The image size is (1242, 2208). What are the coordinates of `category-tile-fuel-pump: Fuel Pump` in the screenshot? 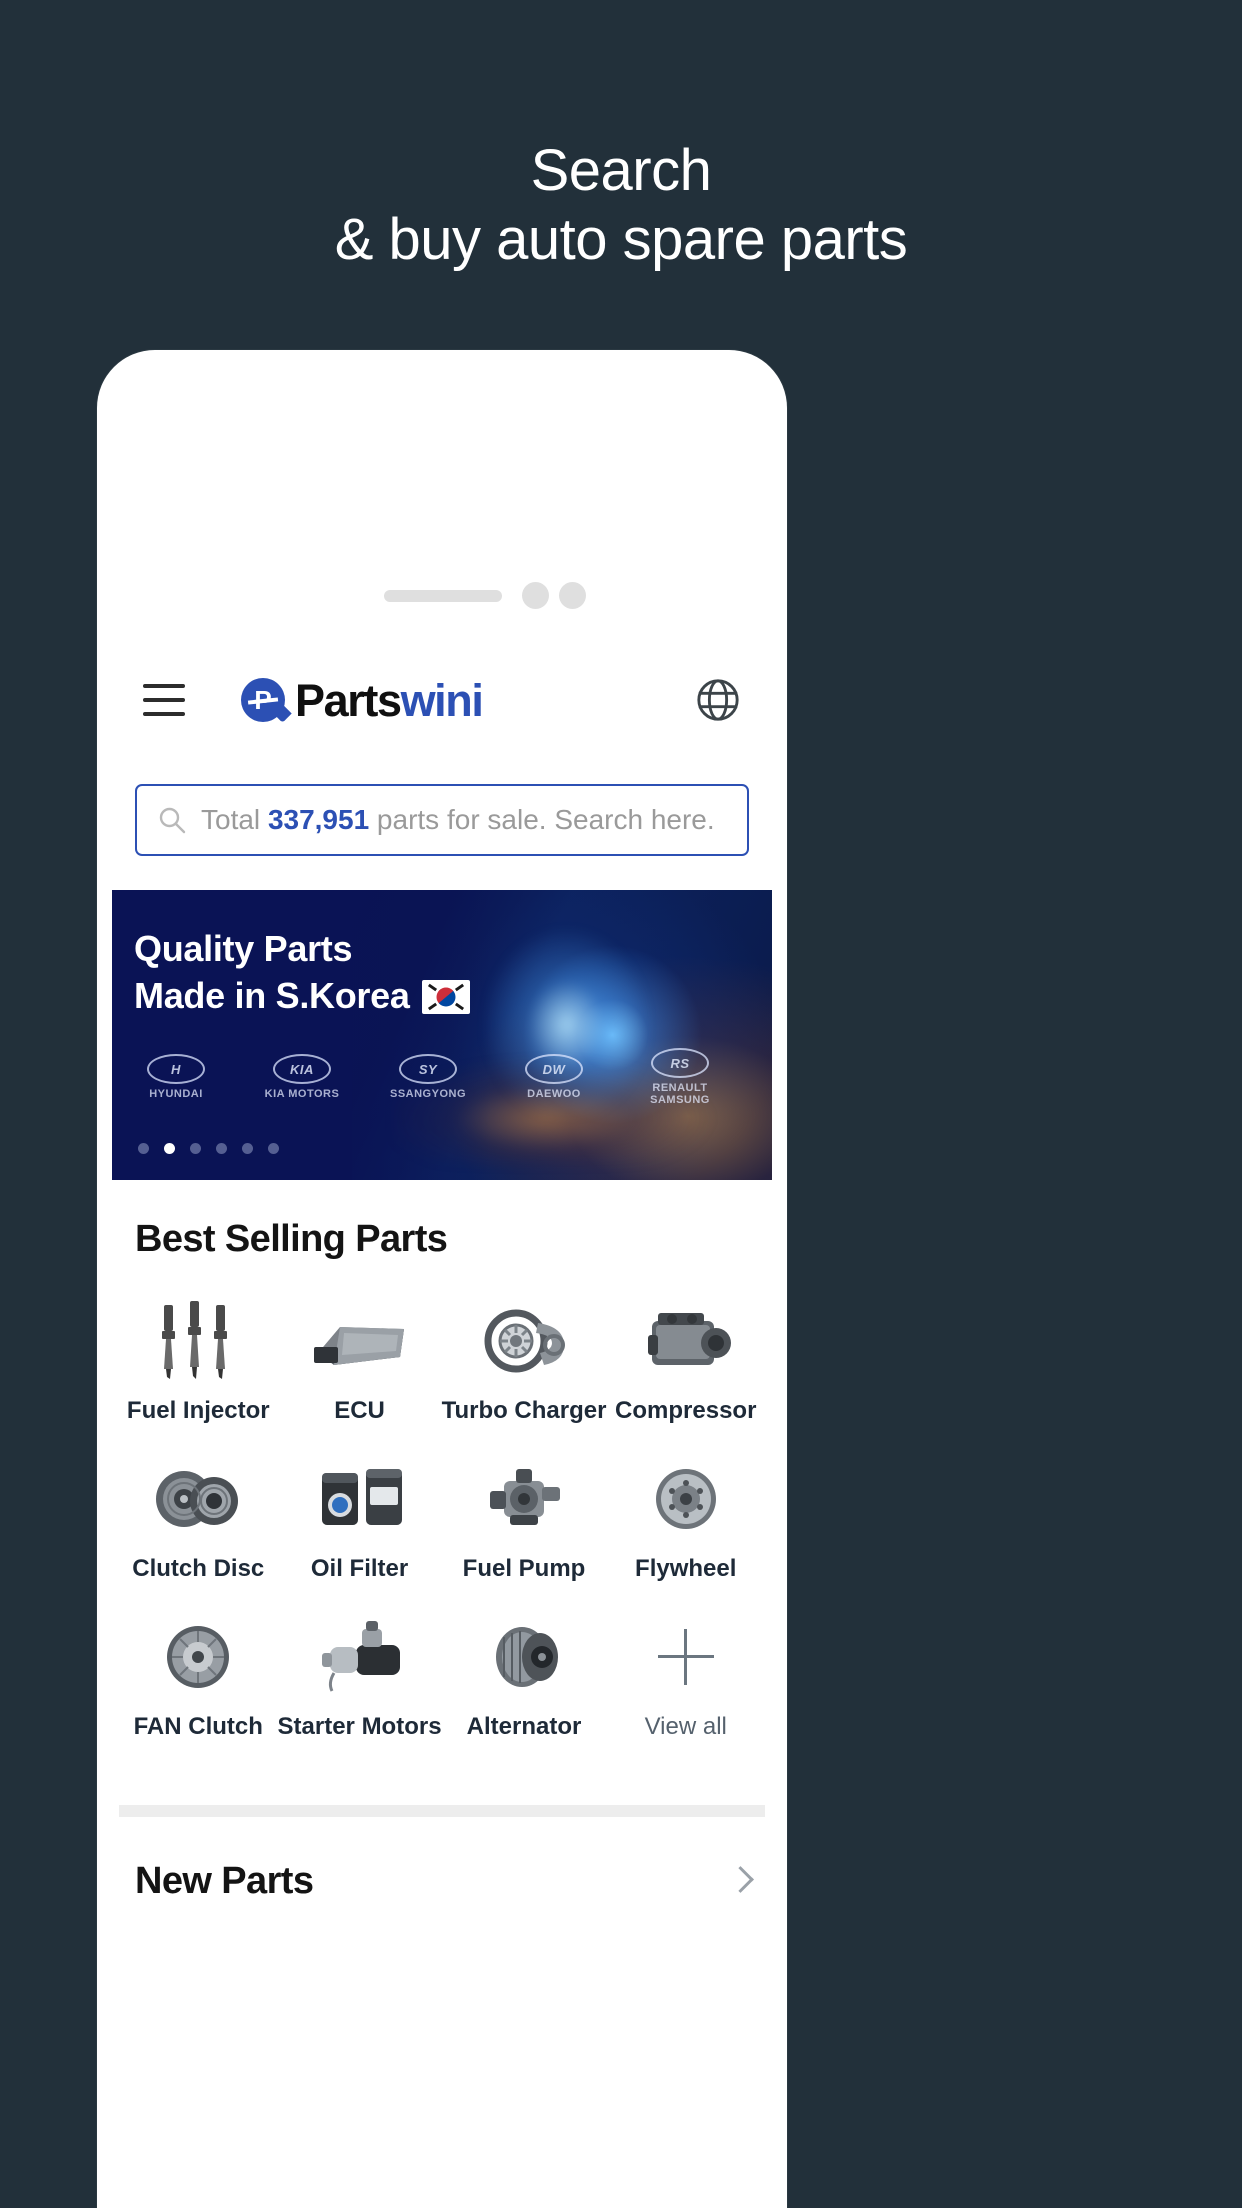 It's located at (524, 1518).